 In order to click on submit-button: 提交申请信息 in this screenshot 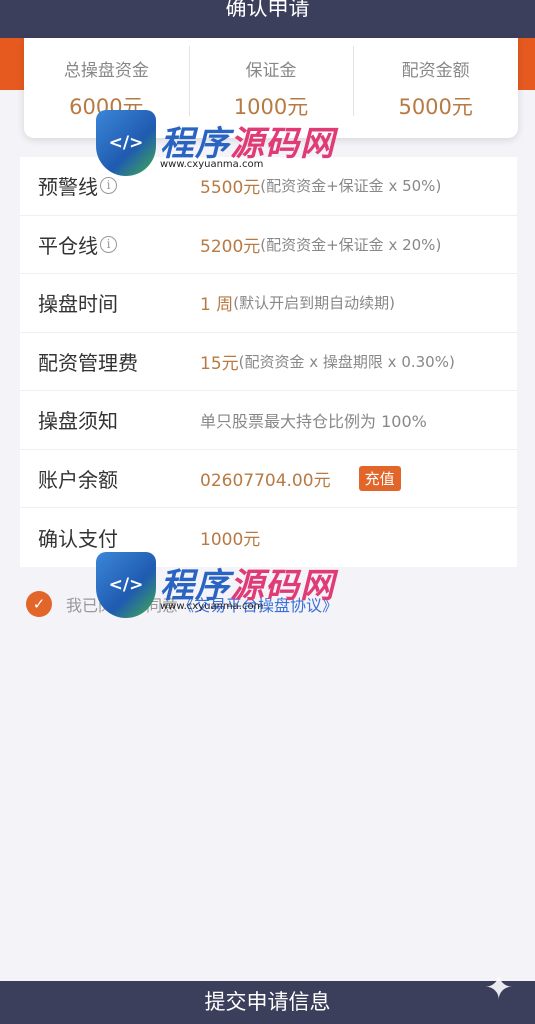, I will do `click(267, 1002)`.